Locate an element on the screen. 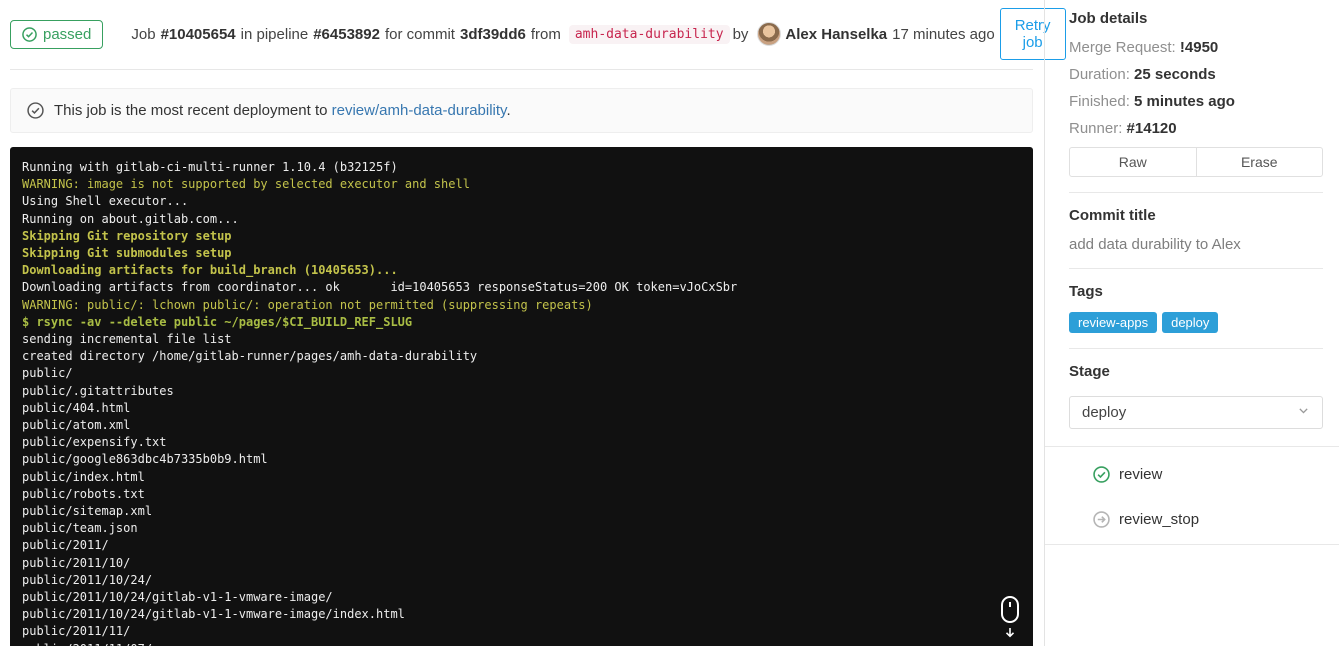 This screenshot has height=646, width=1339. status-badge: passed is located at coordinates (57, 34).